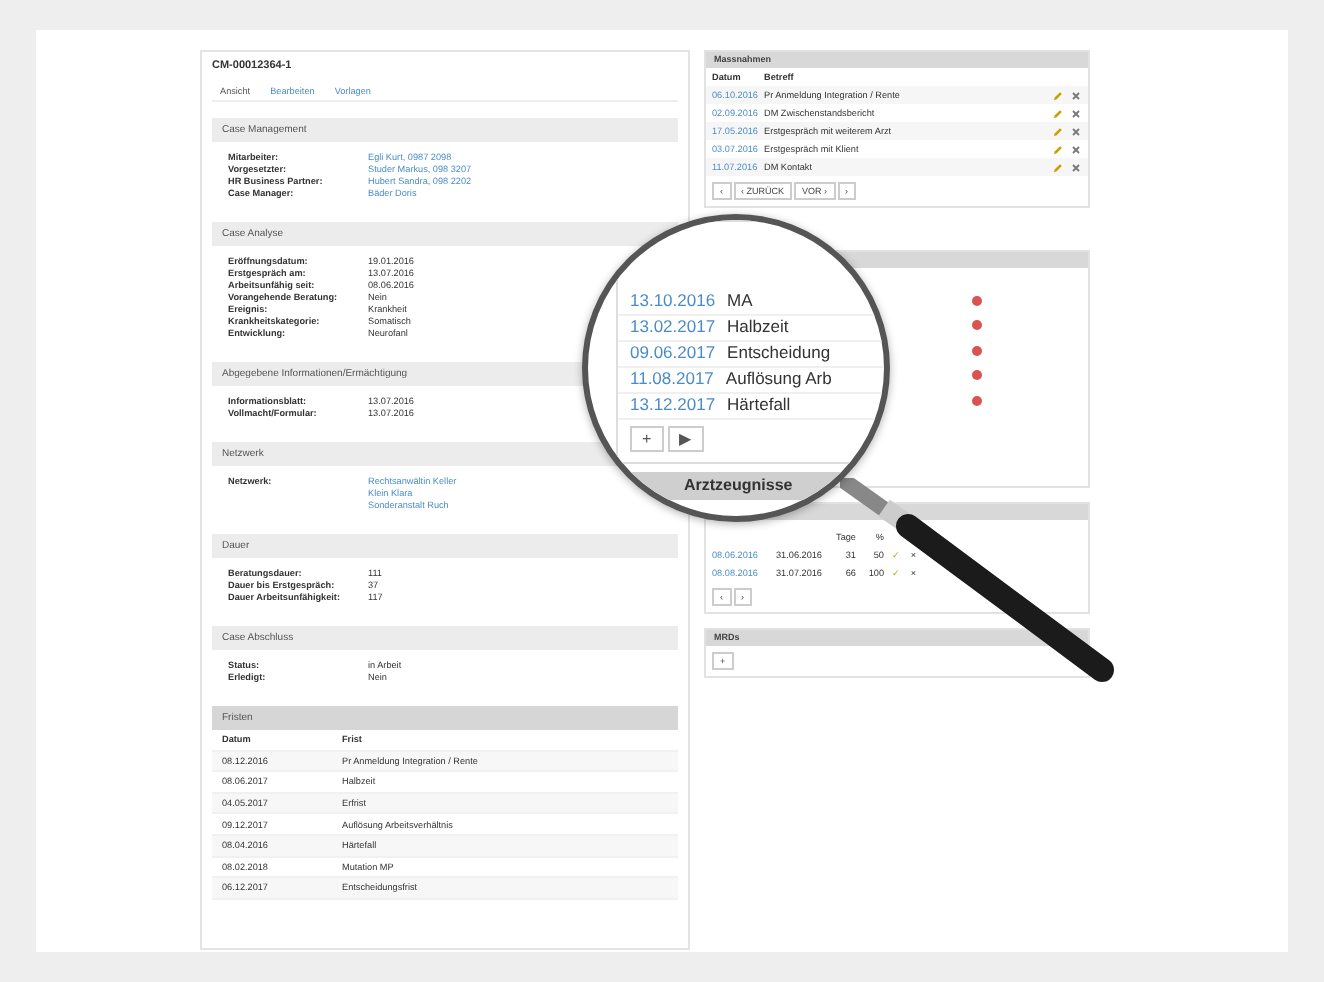  Describe the element at coordinates (673, 302) in the screenshot. I see `date-link: 13.10.2016` at that location.